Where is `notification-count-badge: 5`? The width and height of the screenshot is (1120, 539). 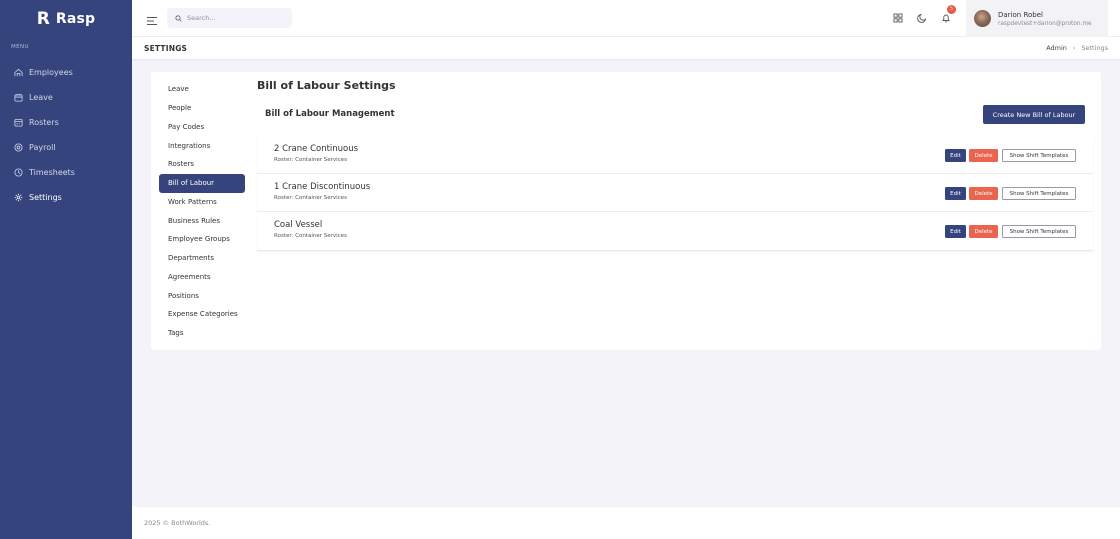
notification-count-badge: 5 is located at coordinates (951, 9).